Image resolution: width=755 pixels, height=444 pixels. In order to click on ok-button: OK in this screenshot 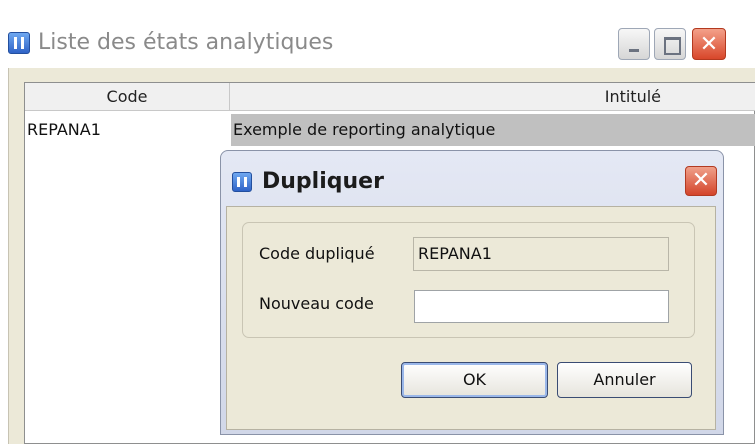, I will do `click(474, 380)`.